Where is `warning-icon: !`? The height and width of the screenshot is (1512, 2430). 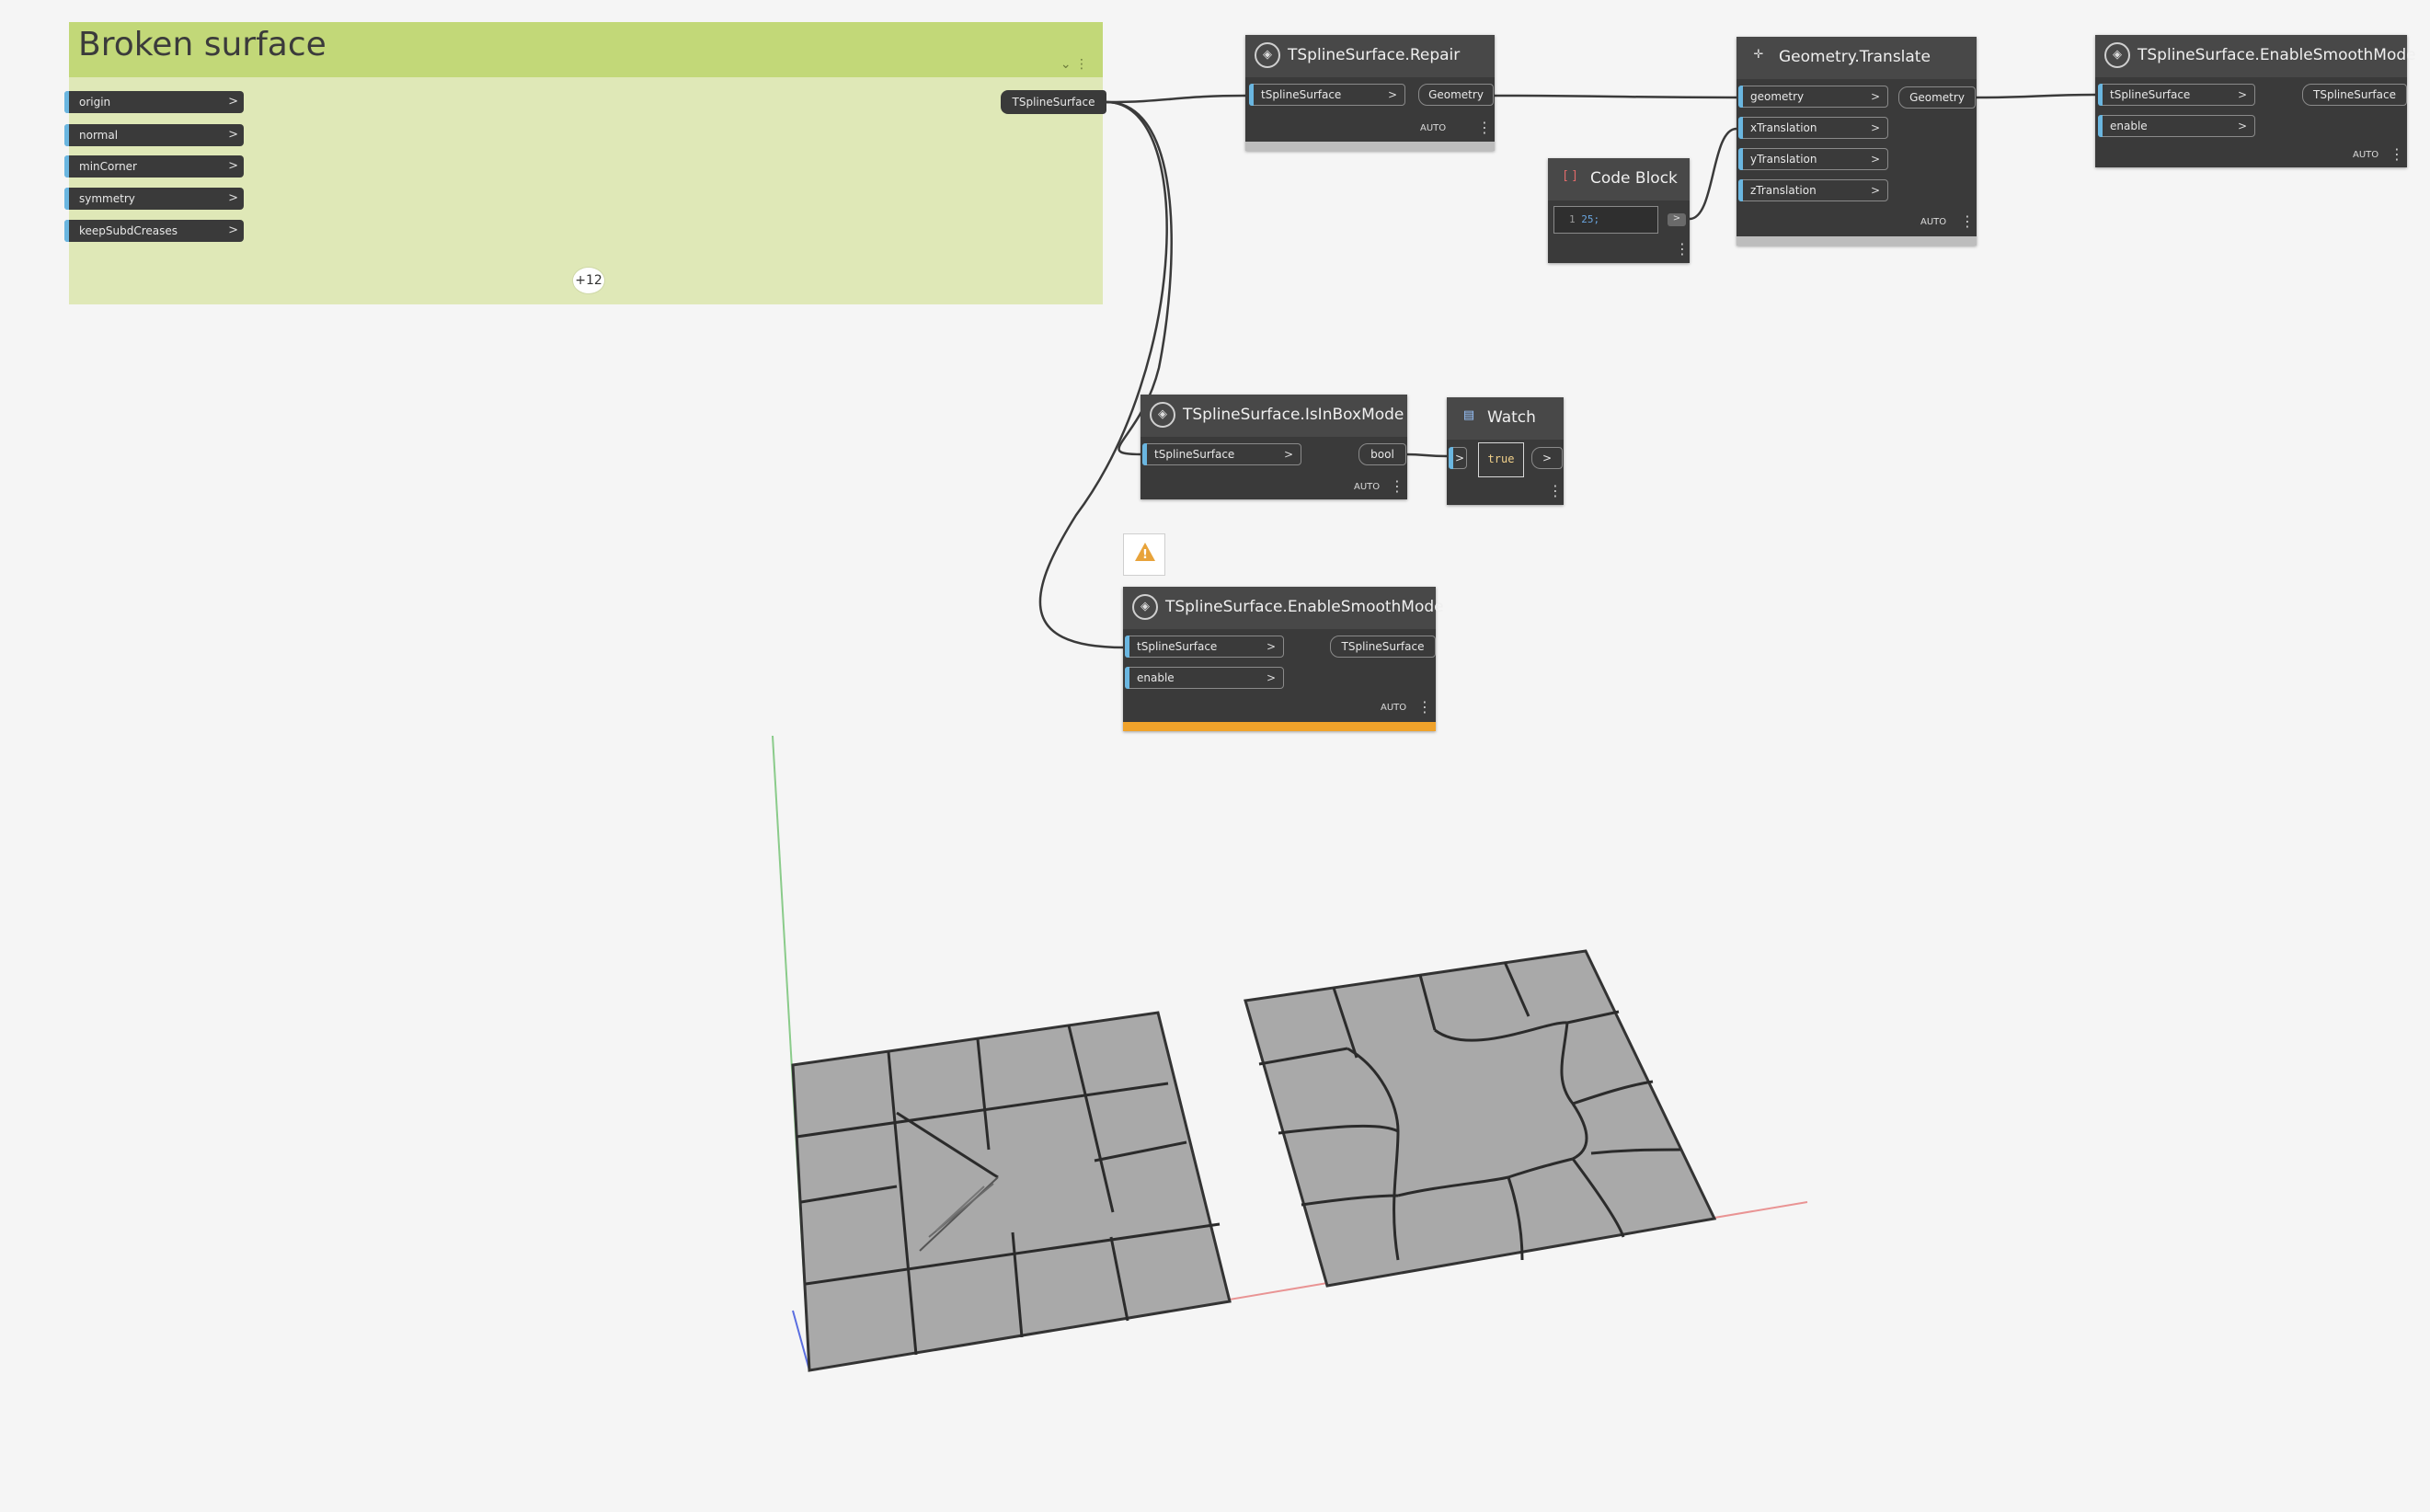 warning-icon: ! is located at coordinates (1144, 554).